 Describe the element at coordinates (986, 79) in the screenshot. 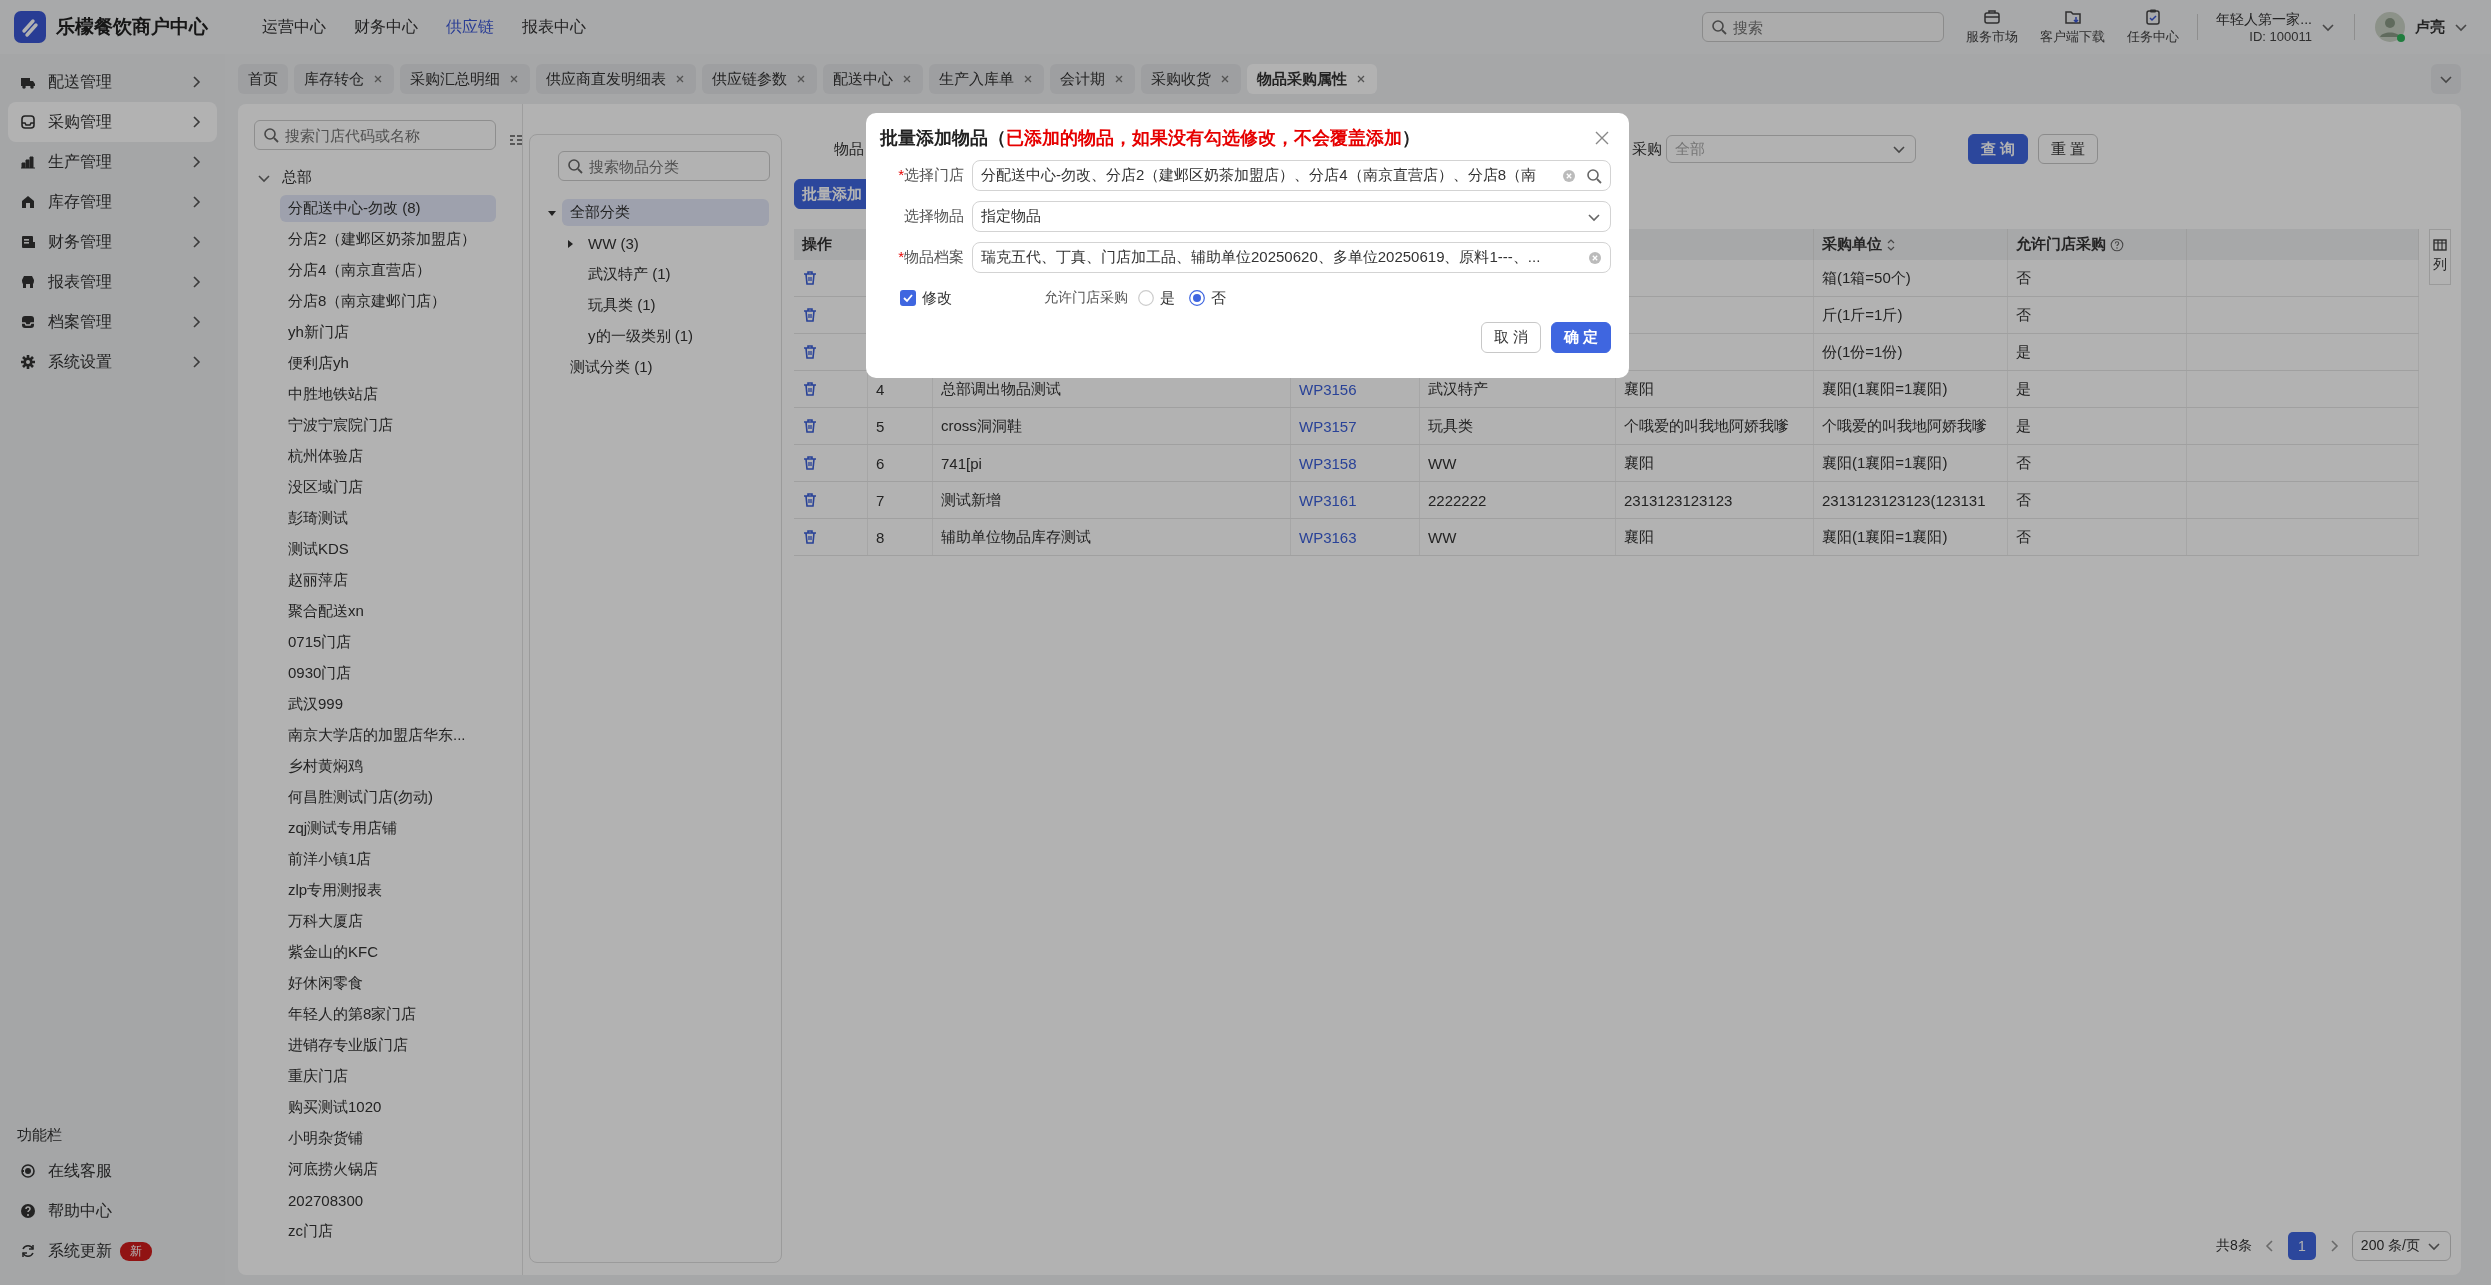

I see `tab: 生产入库单` at that location.